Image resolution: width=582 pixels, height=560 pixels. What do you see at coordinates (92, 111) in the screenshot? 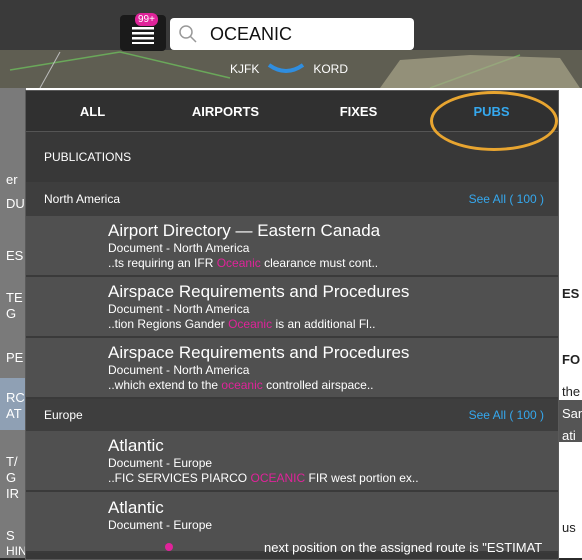
I see `tab-all: ALL` at bounding box center [92, 111].